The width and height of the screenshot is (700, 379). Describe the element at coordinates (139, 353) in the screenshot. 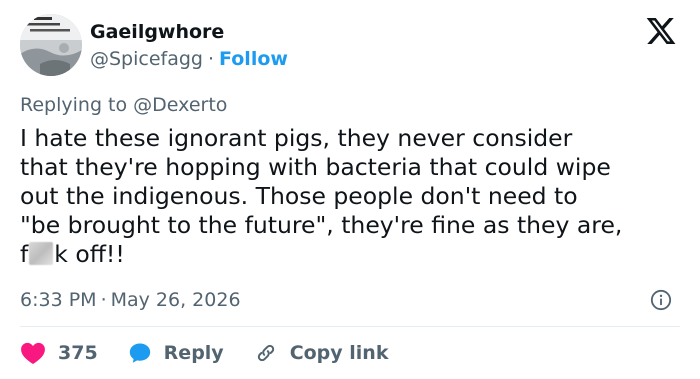

I see `speech-bubble-icon` at that location.